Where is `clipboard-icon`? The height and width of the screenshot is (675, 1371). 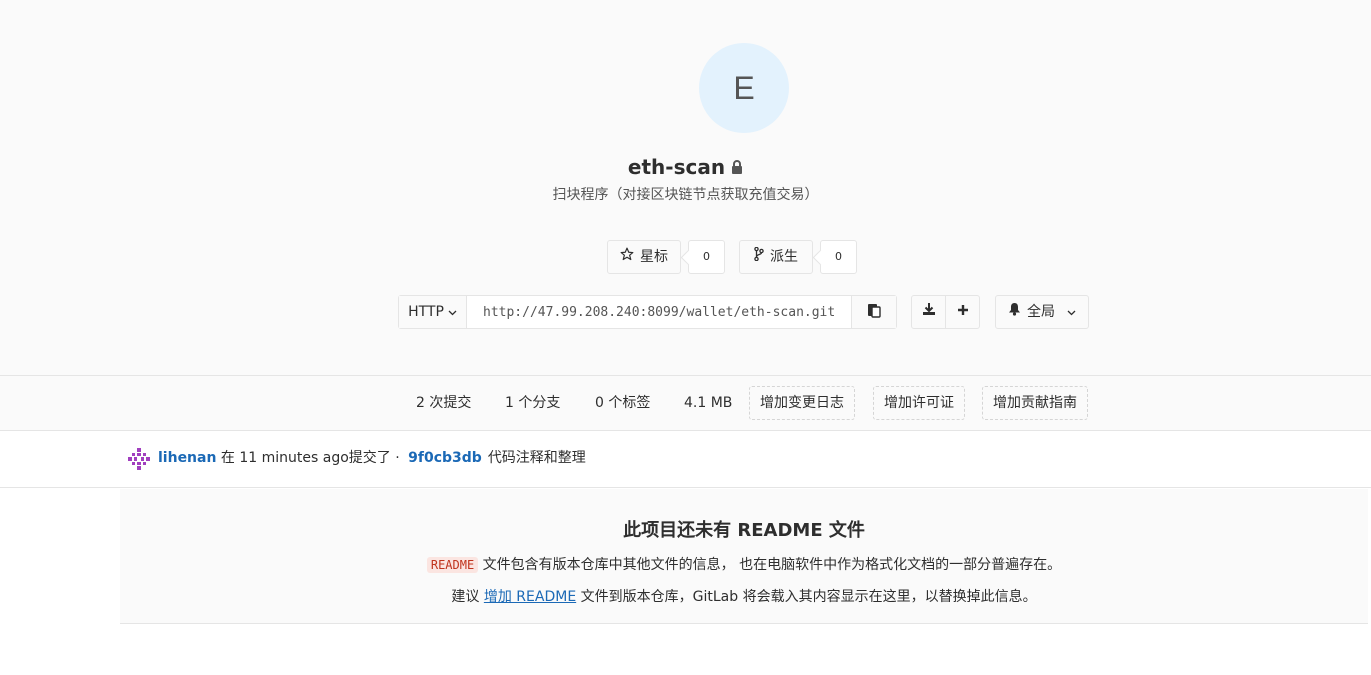
clipboard-icon is located at coordinates (874, 312).